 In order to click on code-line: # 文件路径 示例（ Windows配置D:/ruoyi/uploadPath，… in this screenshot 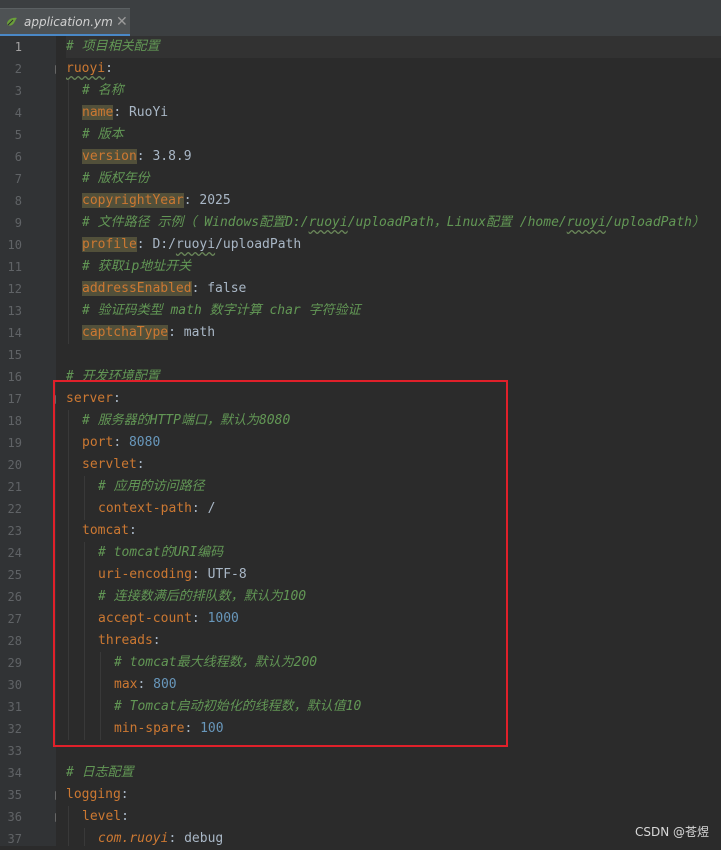, I will do `click(393, 223)`.